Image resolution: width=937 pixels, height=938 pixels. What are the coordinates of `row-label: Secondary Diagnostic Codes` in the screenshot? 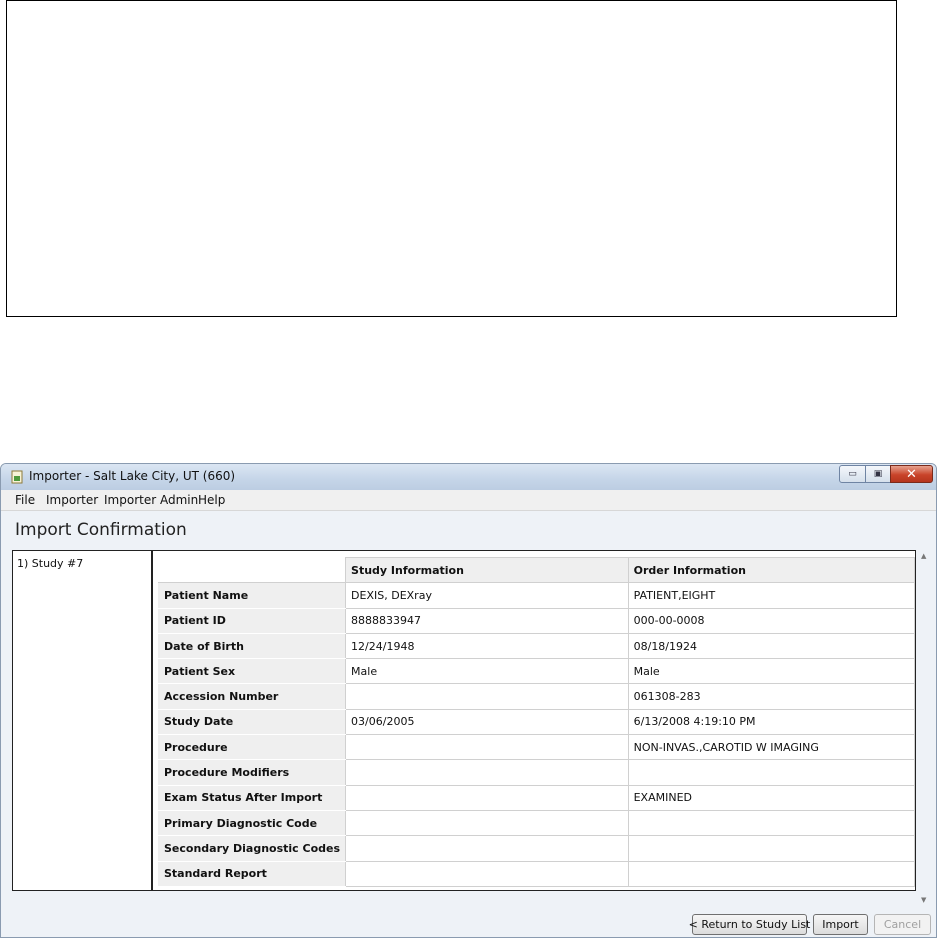 It's located at (252, 848).